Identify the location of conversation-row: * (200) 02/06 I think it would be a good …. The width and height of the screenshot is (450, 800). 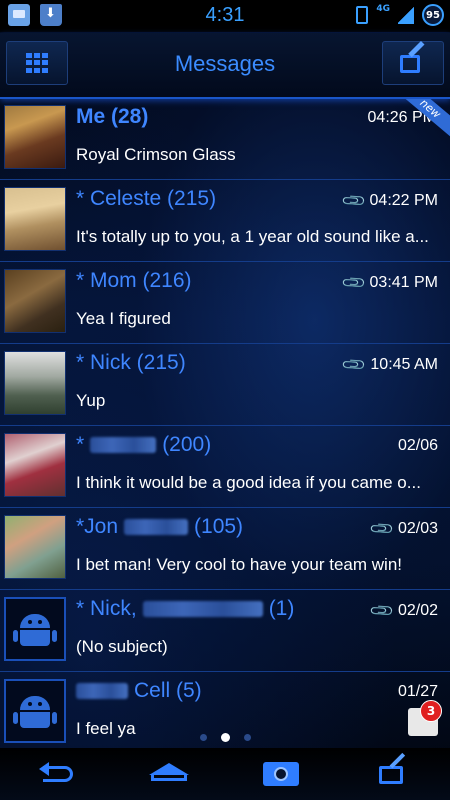
(225, 467).